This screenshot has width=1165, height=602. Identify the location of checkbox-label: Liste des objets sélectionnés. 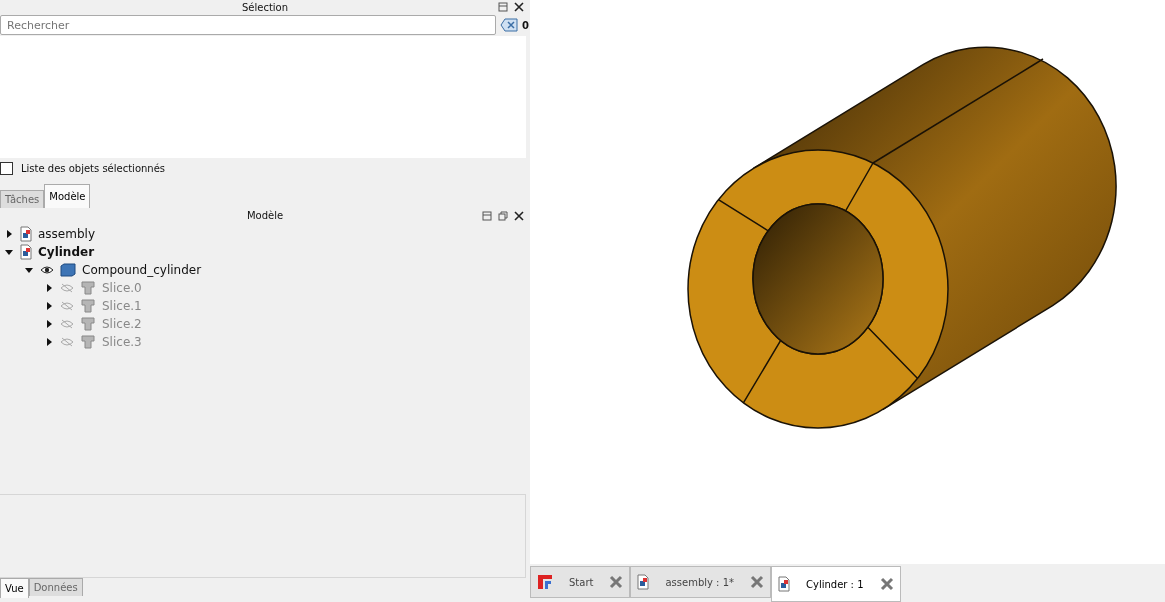
(93, 168).